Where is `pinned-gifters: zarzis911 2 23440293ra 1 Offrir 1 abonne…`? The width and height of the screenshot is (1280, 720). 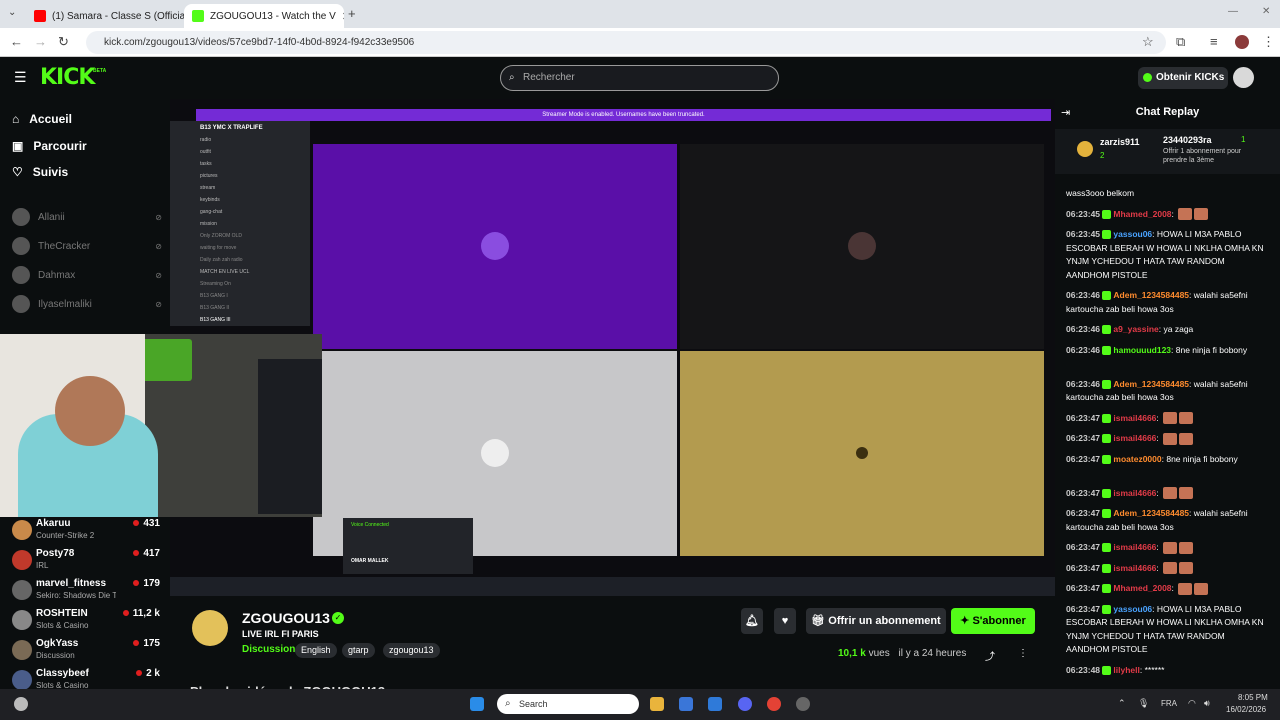 pinned-gifters: zarzis911 2 23440293ra 1 Offrir 1 abonne… is located at coordinates (1167, 151).